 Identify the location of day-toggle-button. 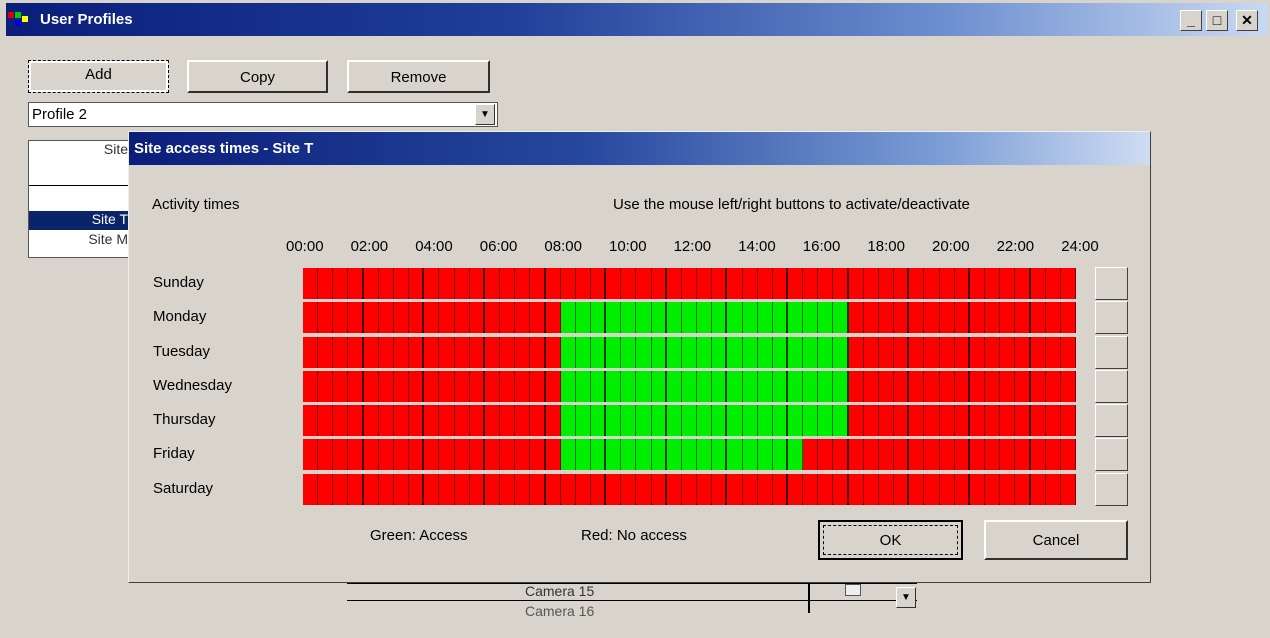
(1111, 386).